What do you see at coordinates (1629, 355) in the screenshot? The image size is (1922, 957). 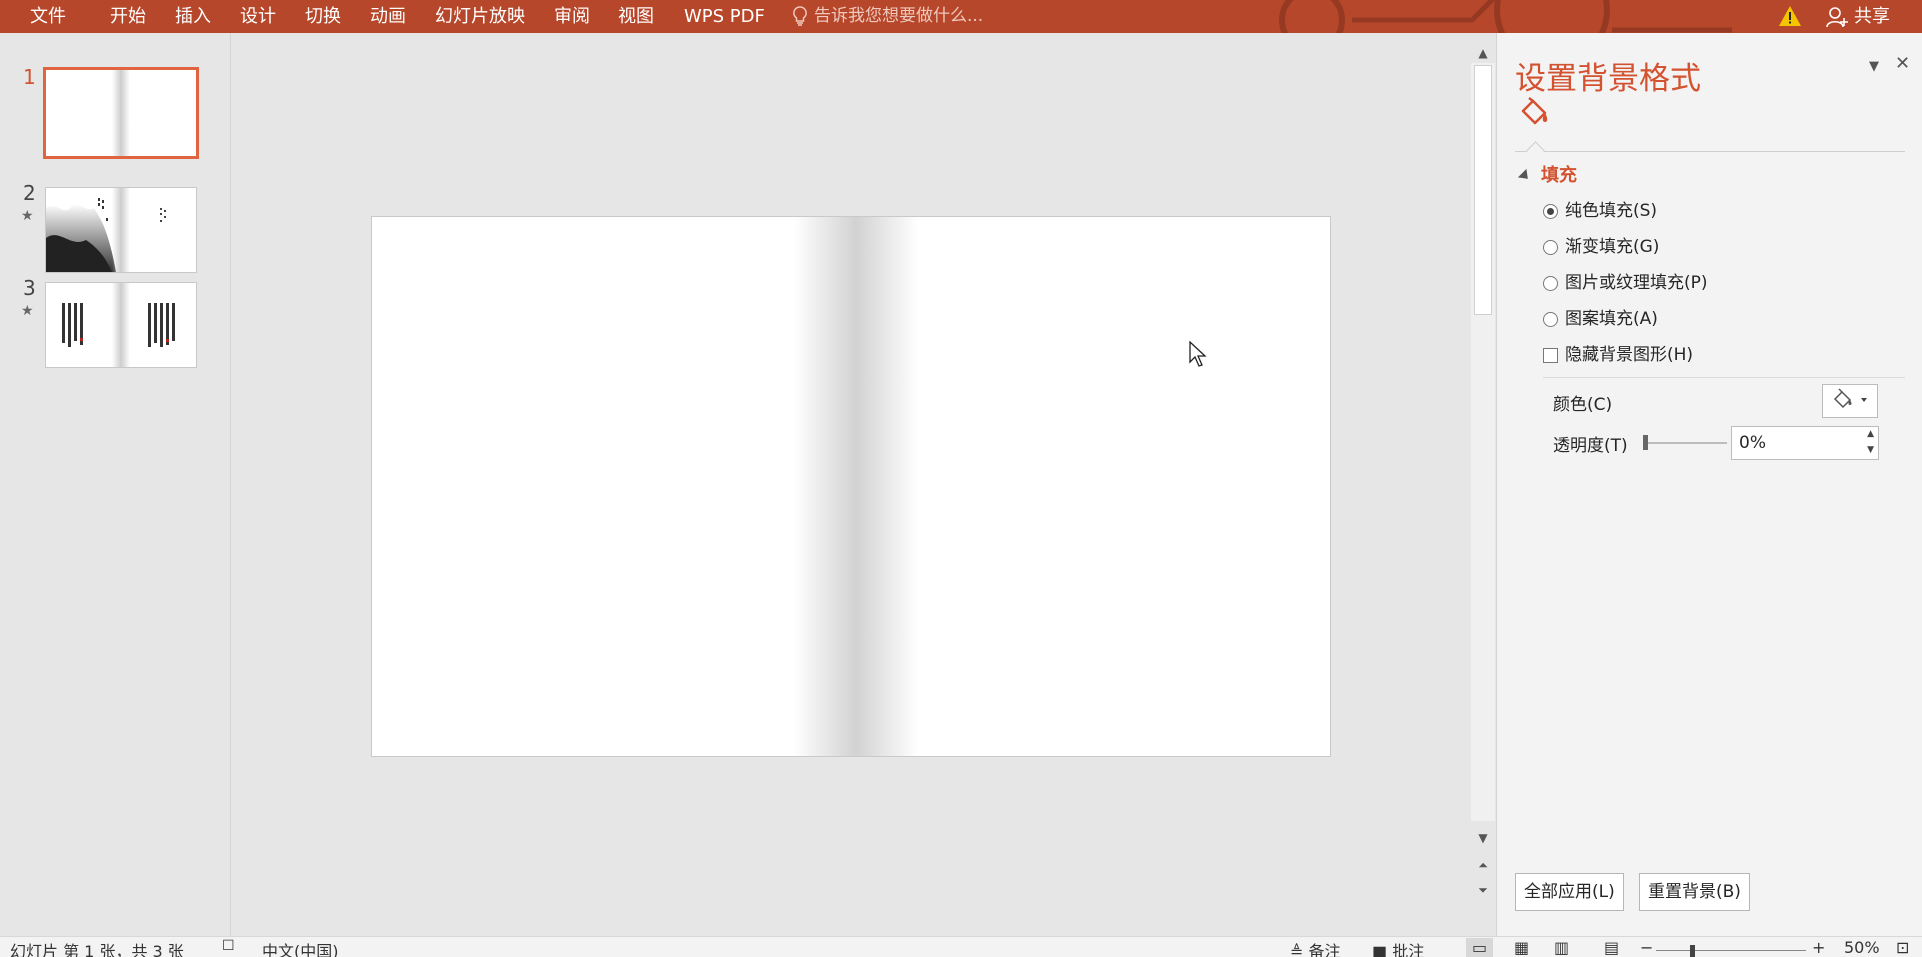 I see `hide-background-label: 隐藏背景图形(H)` at bounding box center [1629, 355].